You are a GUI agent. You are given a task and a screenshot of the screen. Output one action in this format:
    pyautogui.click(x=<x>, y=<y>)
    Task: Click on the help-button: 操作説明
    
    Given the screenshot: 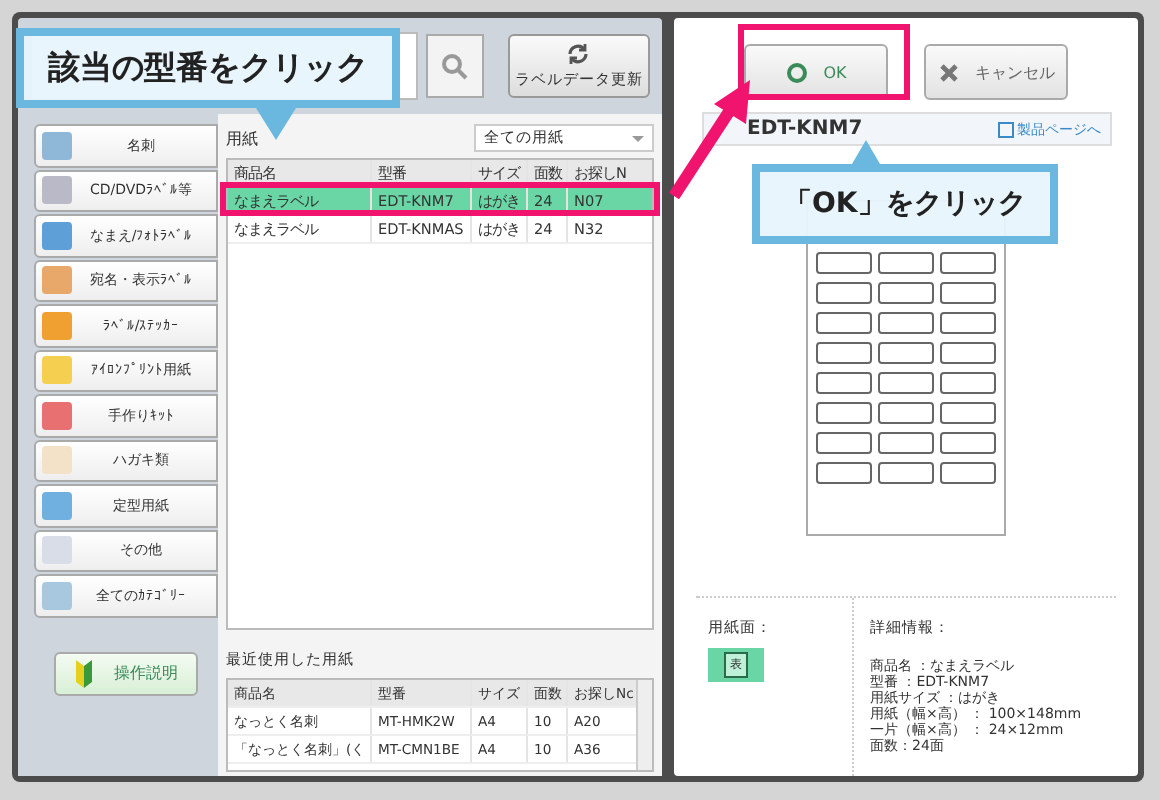 What is the action you would take?
    pyautogui.click(x=126, y=673)
    